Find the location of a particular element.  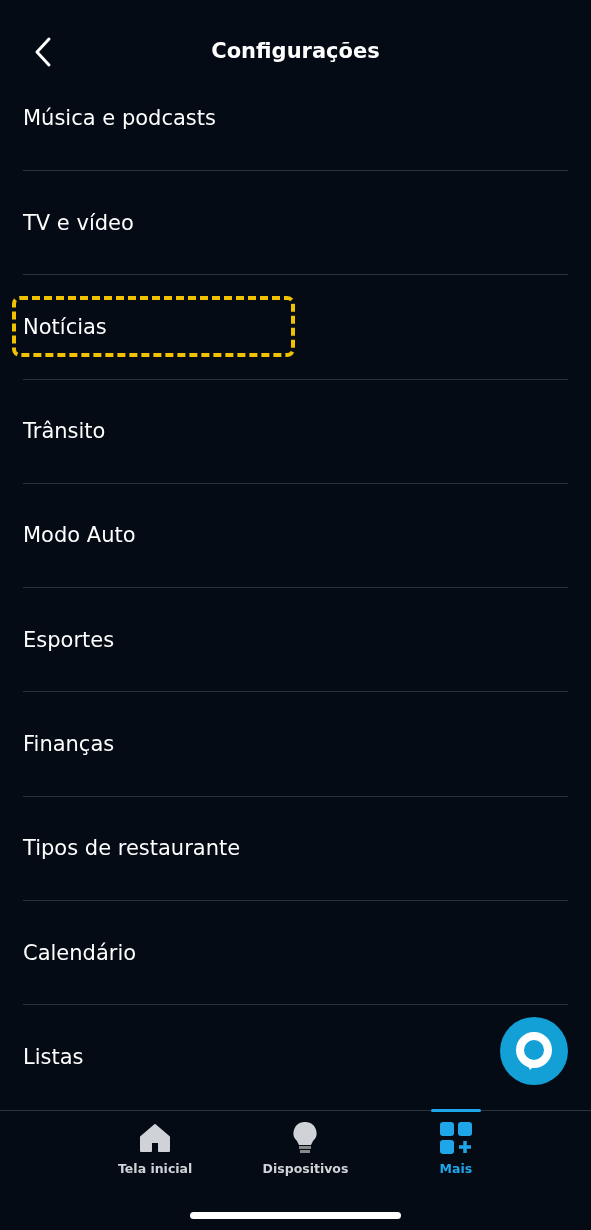

screen-title: Configurações is located at coordinates (295, 51).